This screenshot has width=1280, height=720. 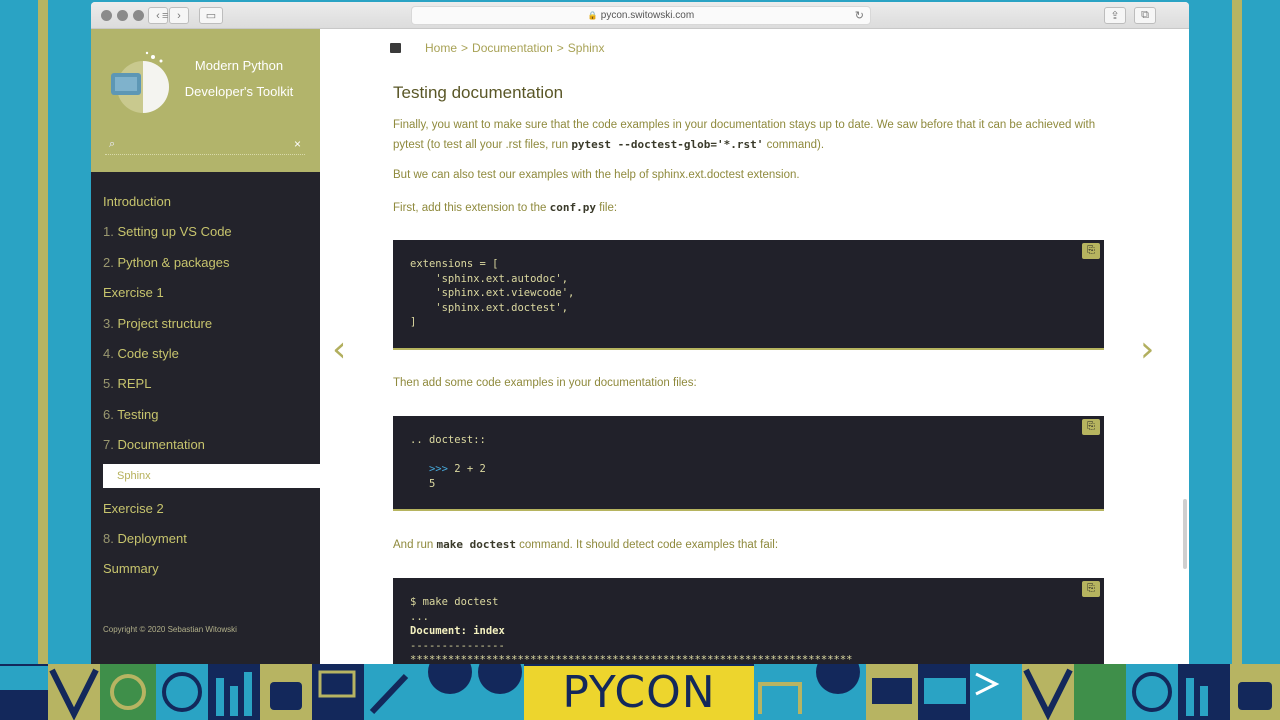 I want to click on brand-title-line1: Modern Python, so click(x=239, y=65).